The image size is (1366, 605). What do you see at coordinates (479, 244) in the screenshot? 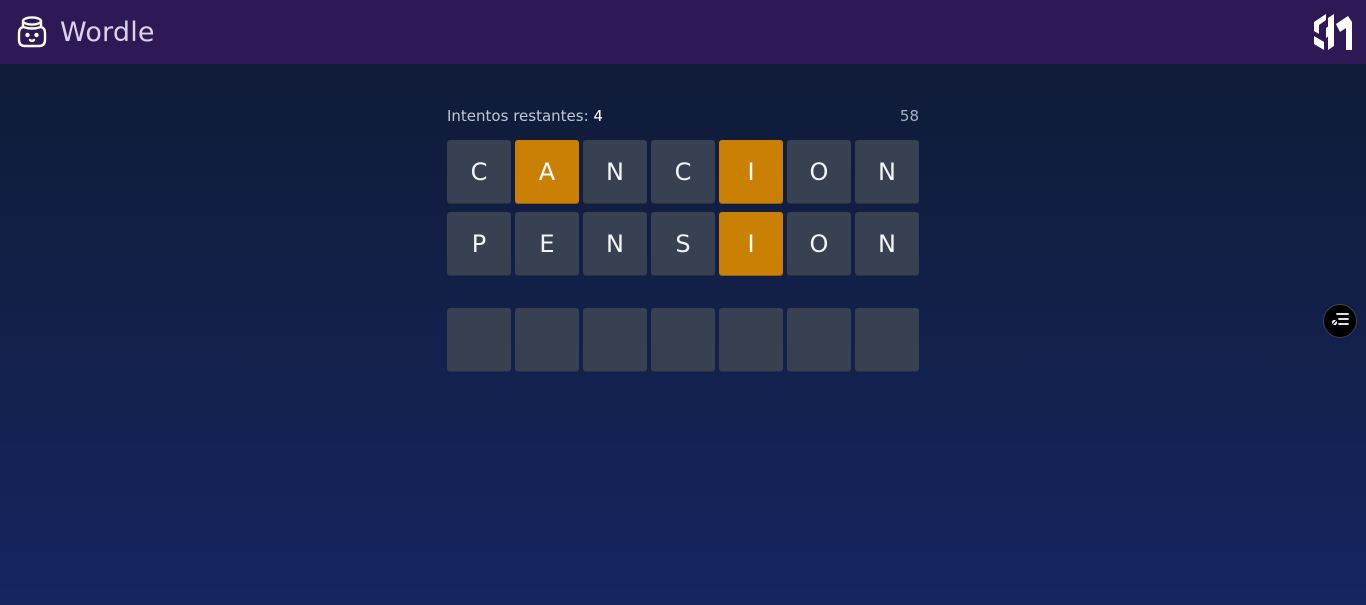
I see `tile: P` at bounding box center [479, 244].